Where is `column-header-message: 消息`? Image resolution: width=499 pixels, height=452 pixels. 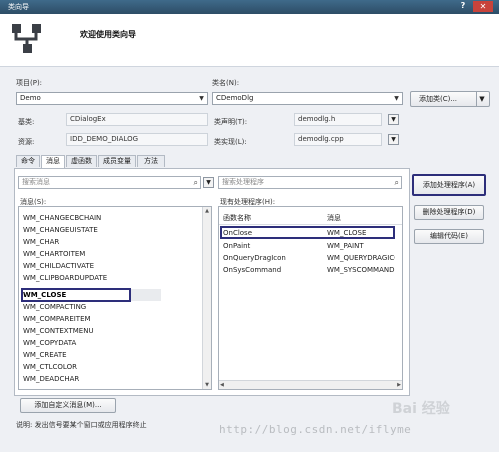 column-header-message: 消息 is located at coordinates (334, 218).